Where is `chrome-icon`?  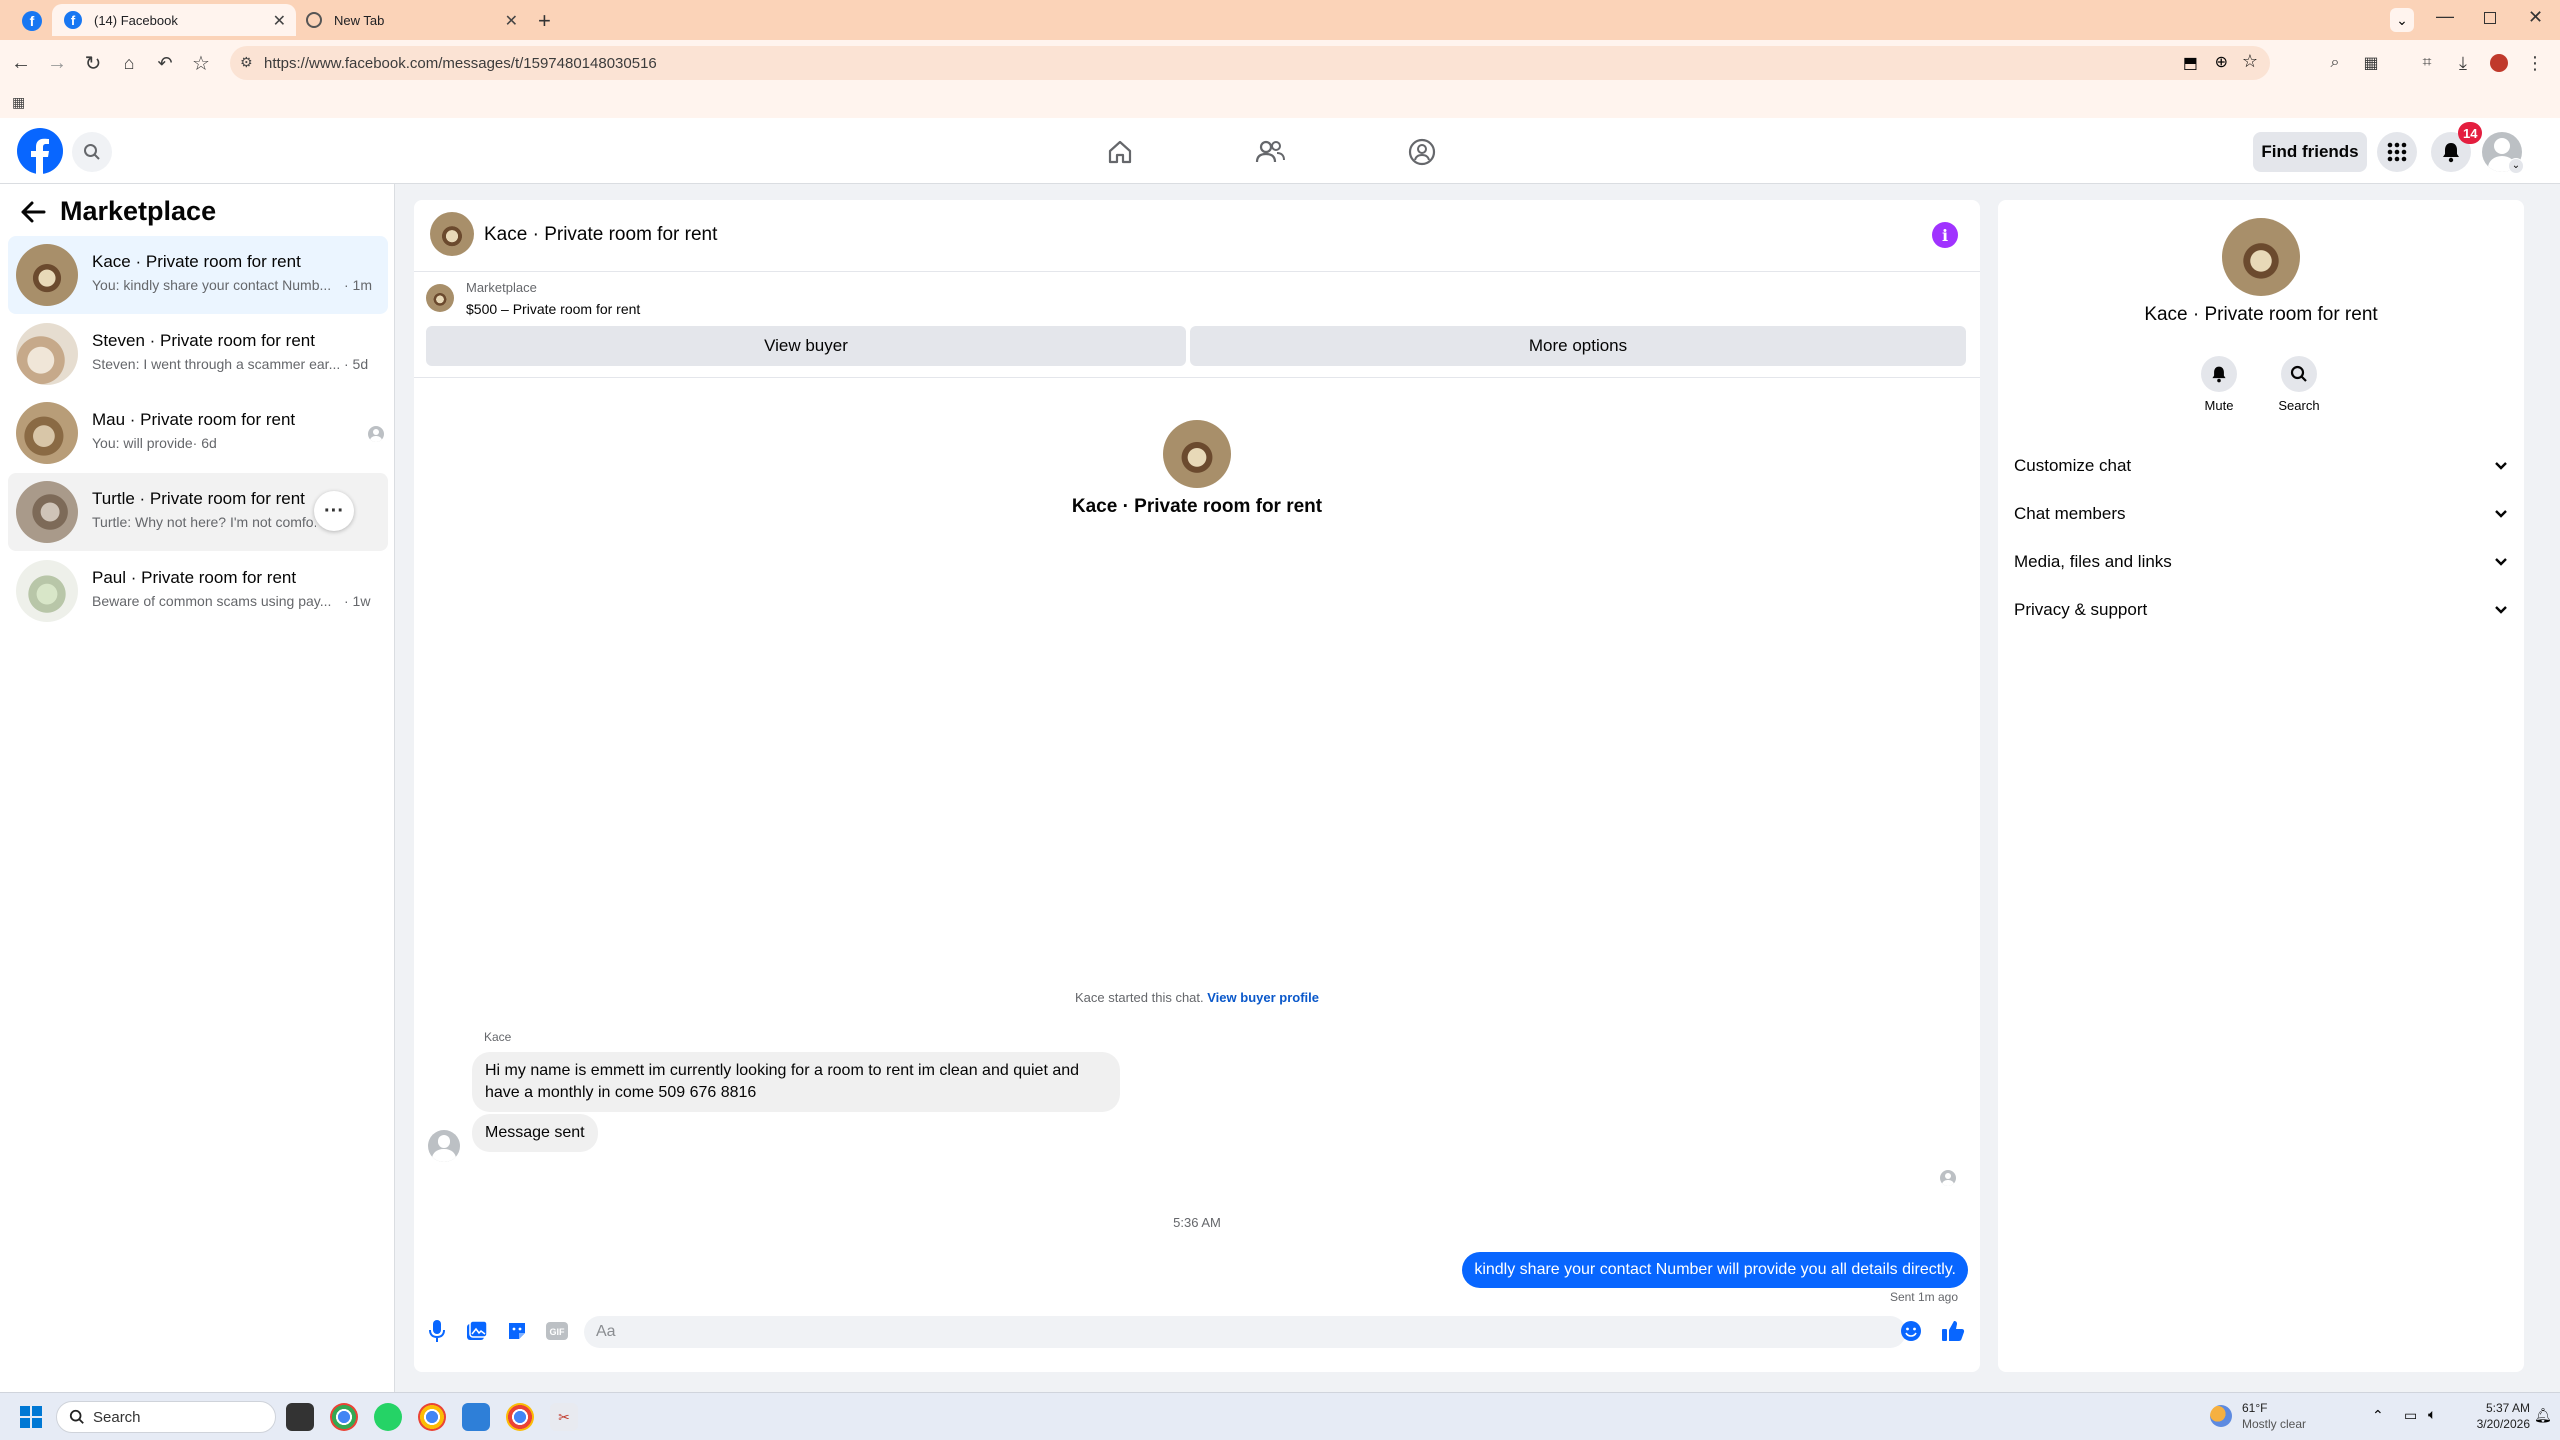
chrome-icon is located at coordinates (344, 1417).